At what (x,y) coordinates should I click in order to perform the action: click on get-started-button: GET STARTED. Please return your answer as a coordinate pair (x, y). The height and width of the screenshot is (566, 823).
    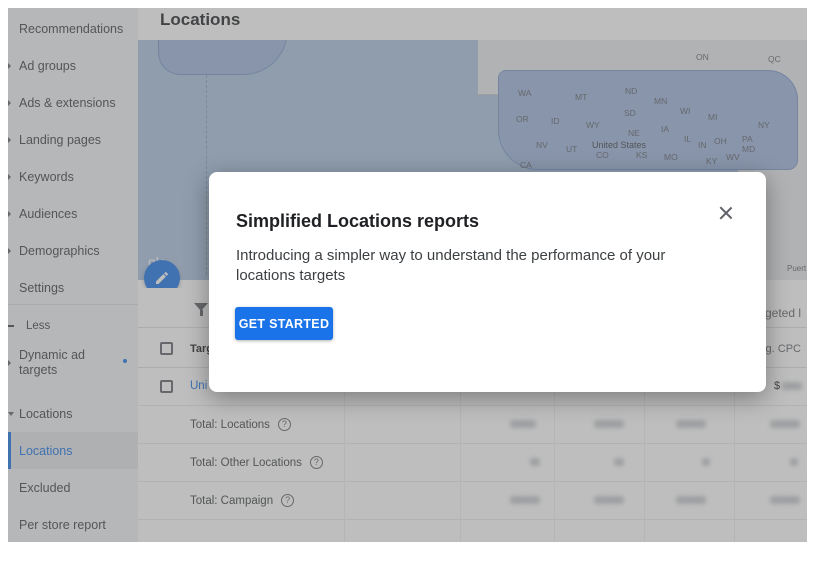
    Looking at the image, I should click on (284, 323).